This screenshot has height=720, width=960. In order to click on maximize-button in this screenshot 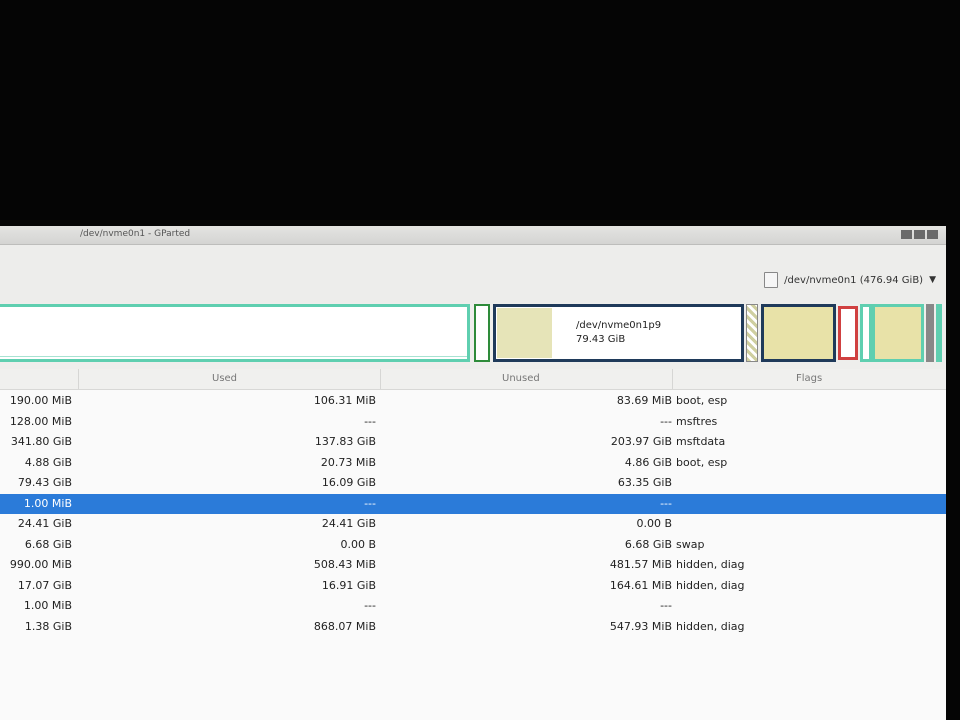, I will do `click(919, 234)`.